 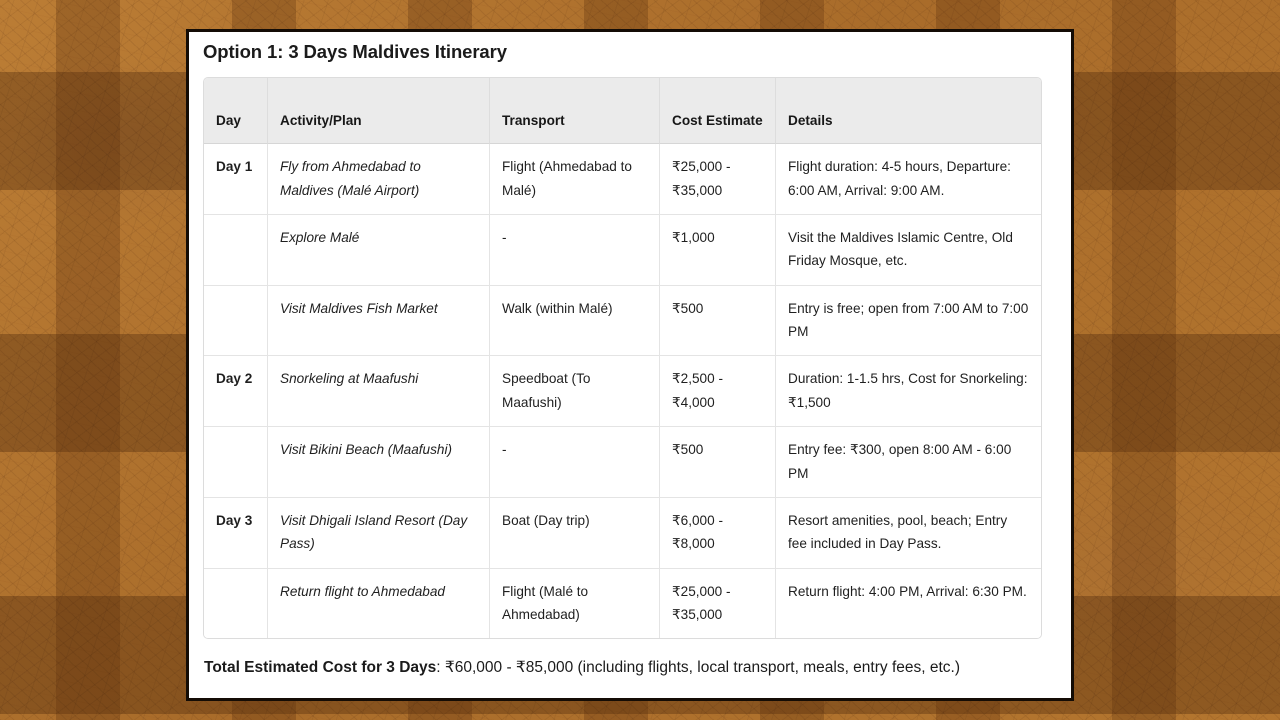 I want to click on total-cost-label: Total Estimated Cost for 3 Days, so click(x=320, y=668).